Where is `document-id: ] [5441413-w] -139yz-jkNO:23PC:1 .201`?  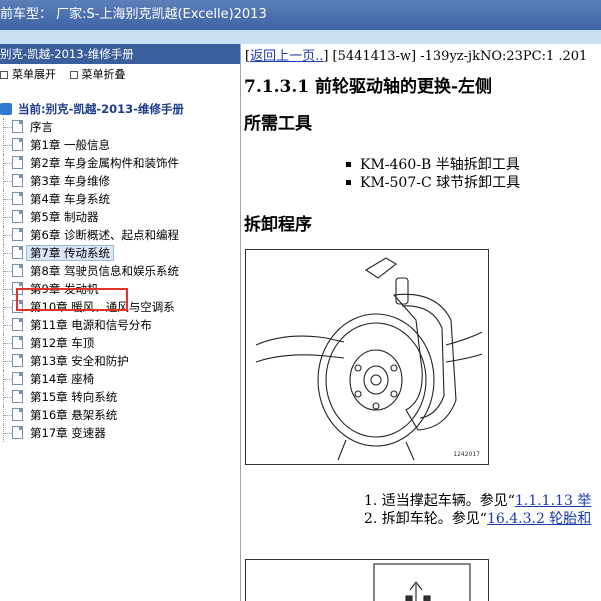 document-id: ] [5441413-w] -139yz-jkNO:23PC:1 .201 is located at coordinates (455, 56).